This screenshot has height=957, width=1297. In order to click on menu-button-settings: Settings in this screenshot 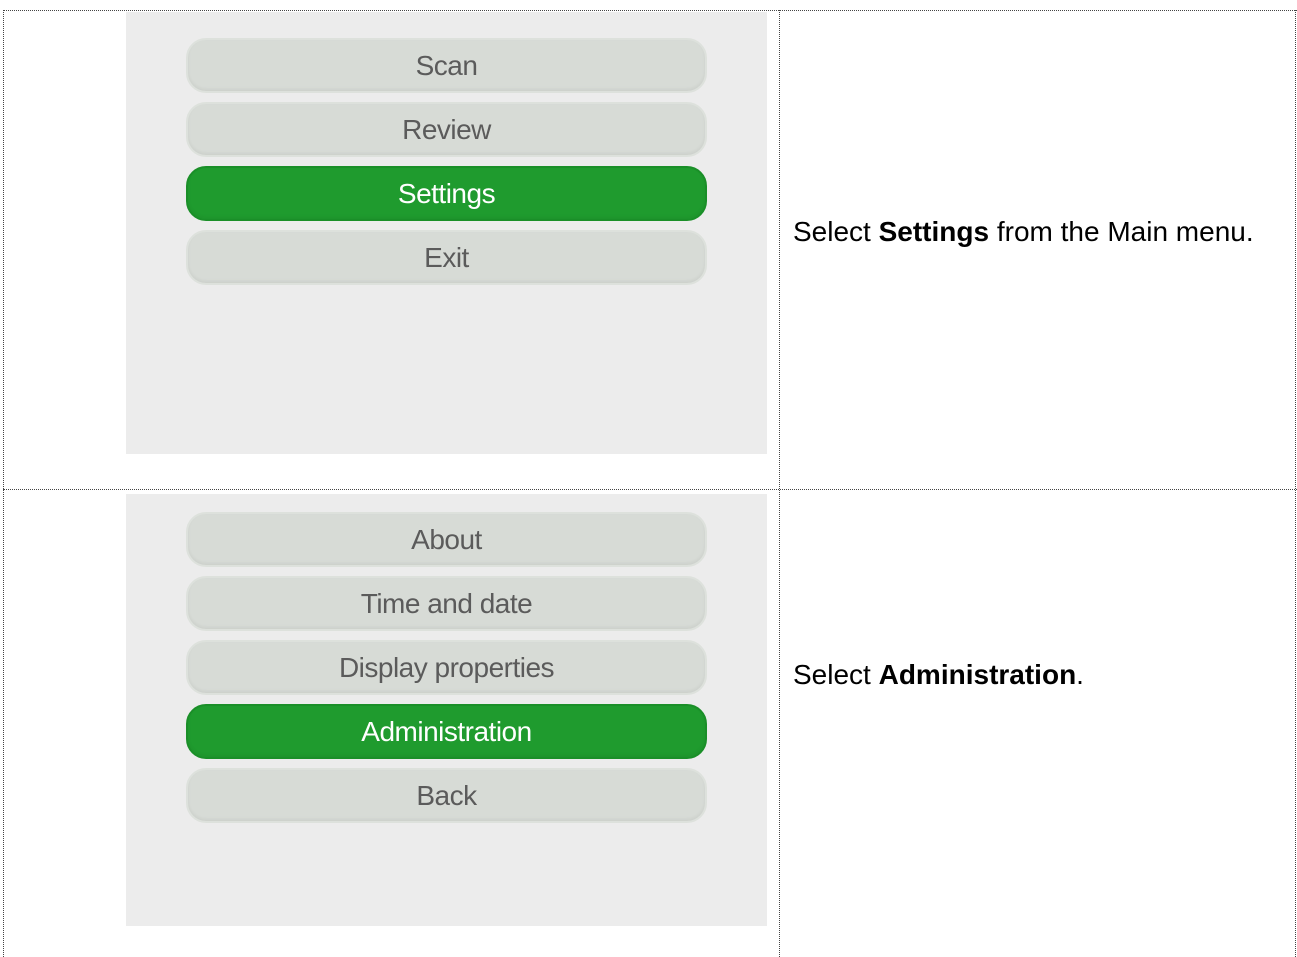, I will do `click(446, 193)`.